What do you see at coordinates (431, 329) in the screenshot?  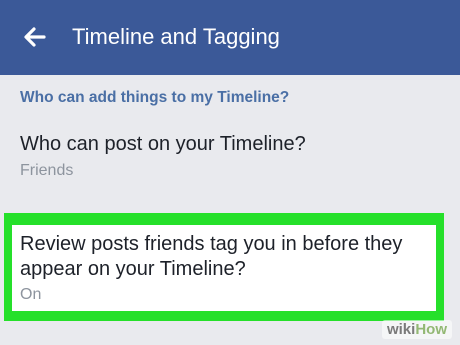 I see `watermark-how: How` at bounding box center [431, 329].